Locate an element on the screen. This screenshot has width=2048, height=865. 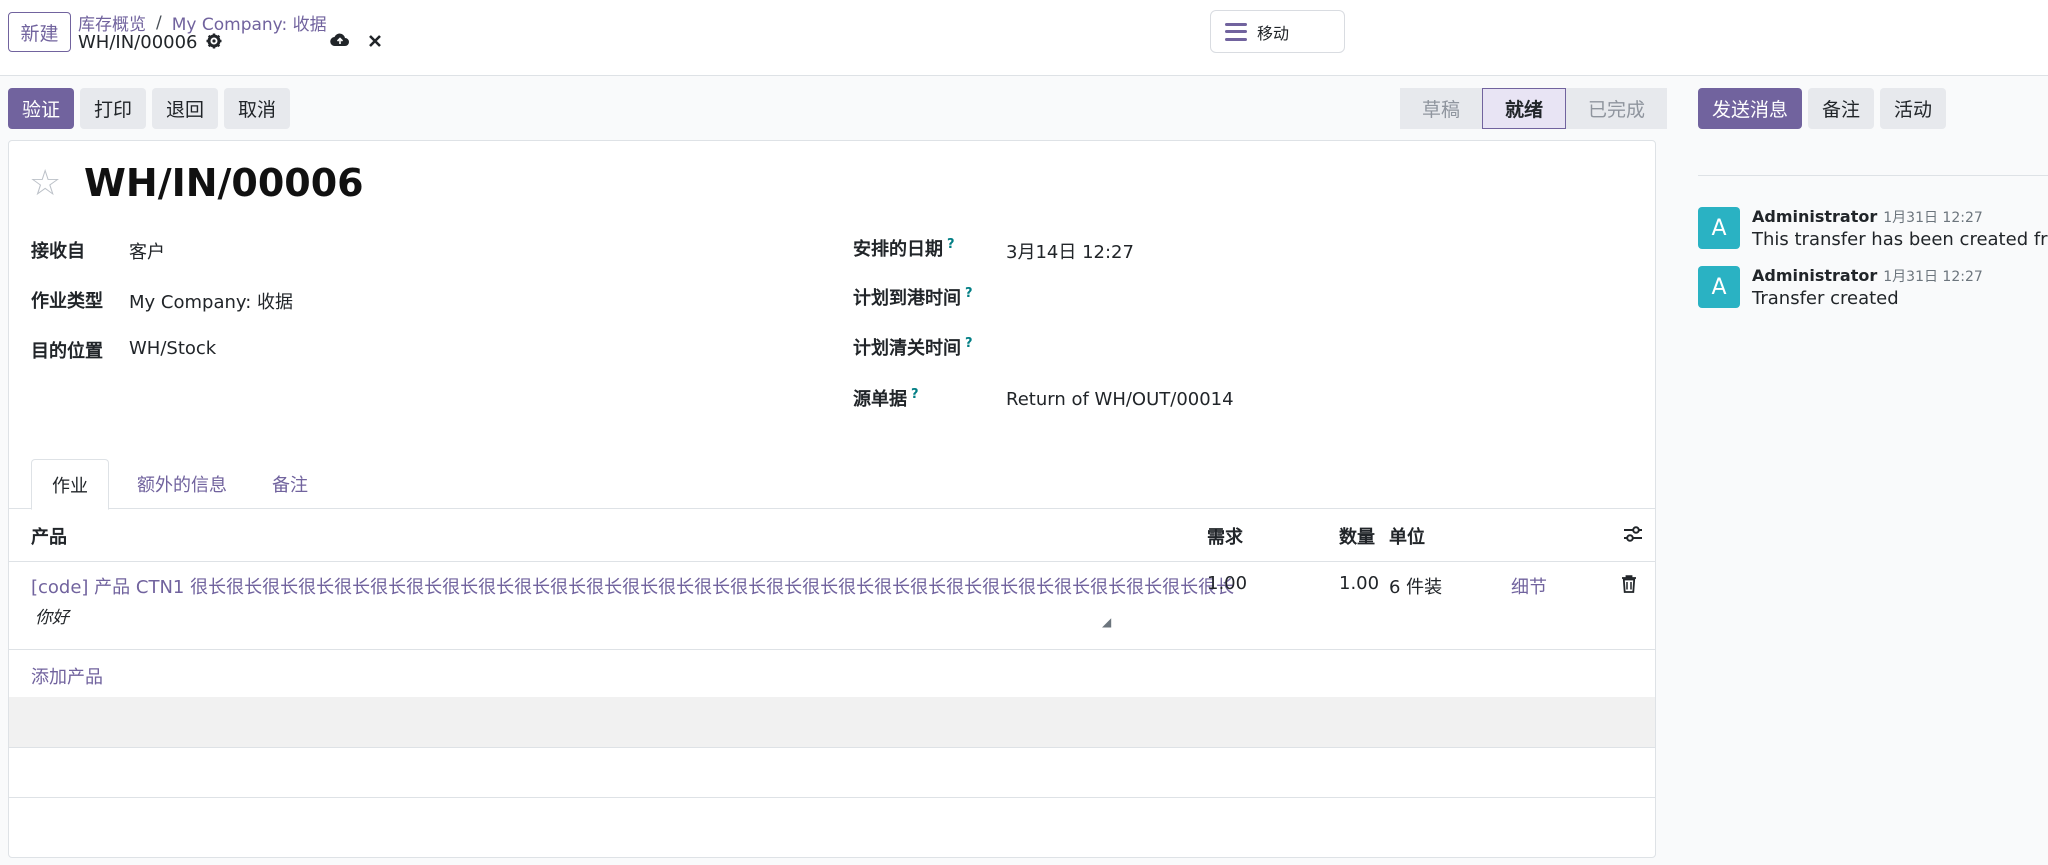
status-bar: 草稿 就绪 已完成 is located at coordinates (1534, 108).